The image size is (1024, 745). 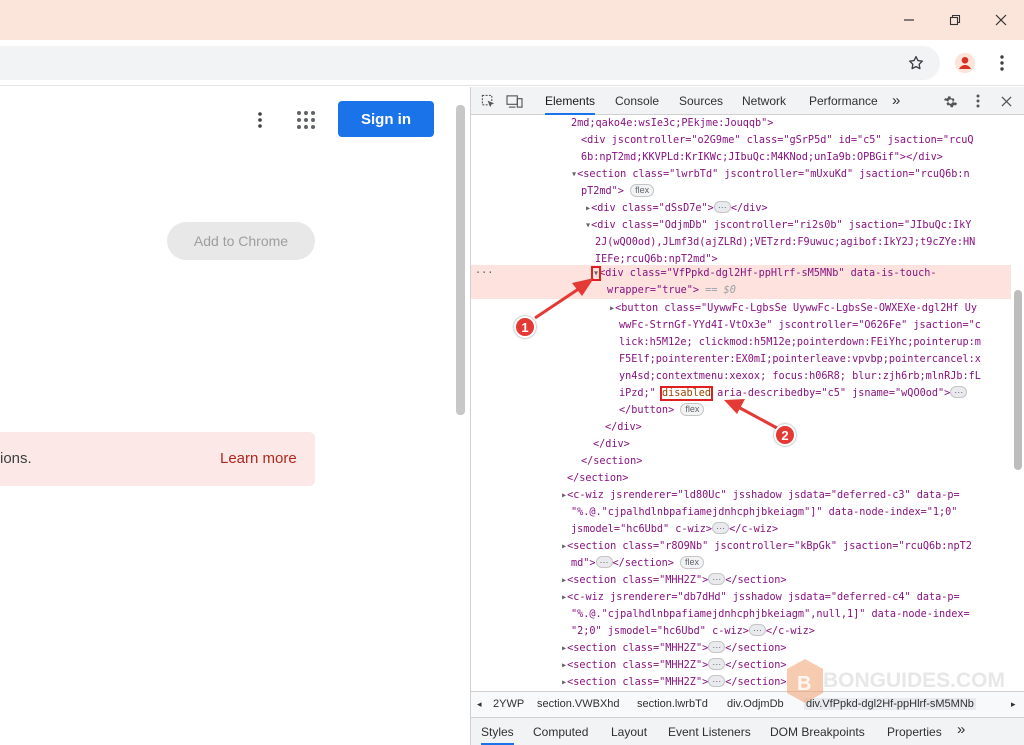 I want to click on restore-icon, so click(x=955, y=20).